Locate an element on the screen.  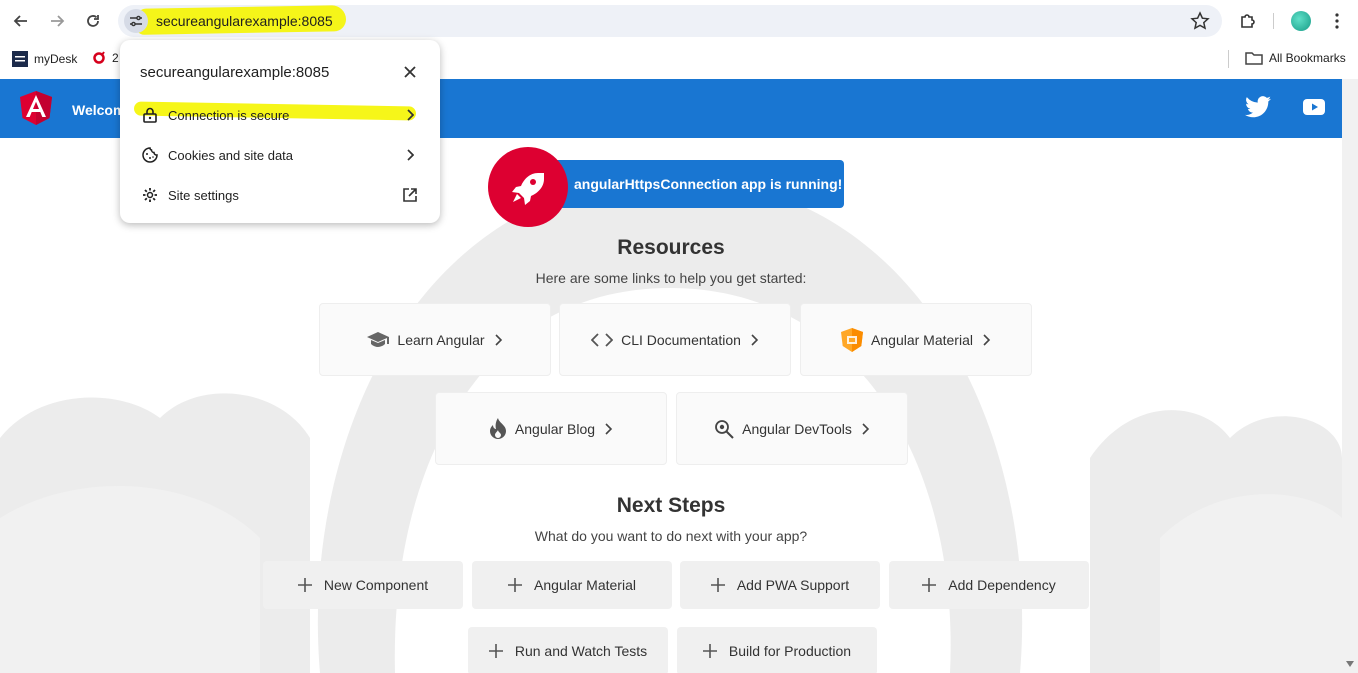
reload-button is located at coordinates (93, 21).